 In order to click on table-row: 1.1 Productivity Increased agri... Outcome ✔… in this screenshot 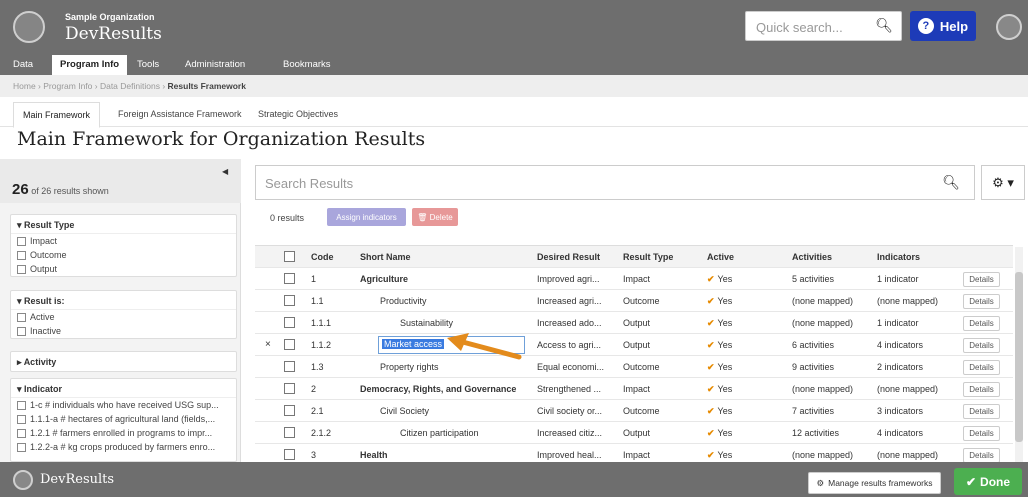, I will do `click(634, 301)`.